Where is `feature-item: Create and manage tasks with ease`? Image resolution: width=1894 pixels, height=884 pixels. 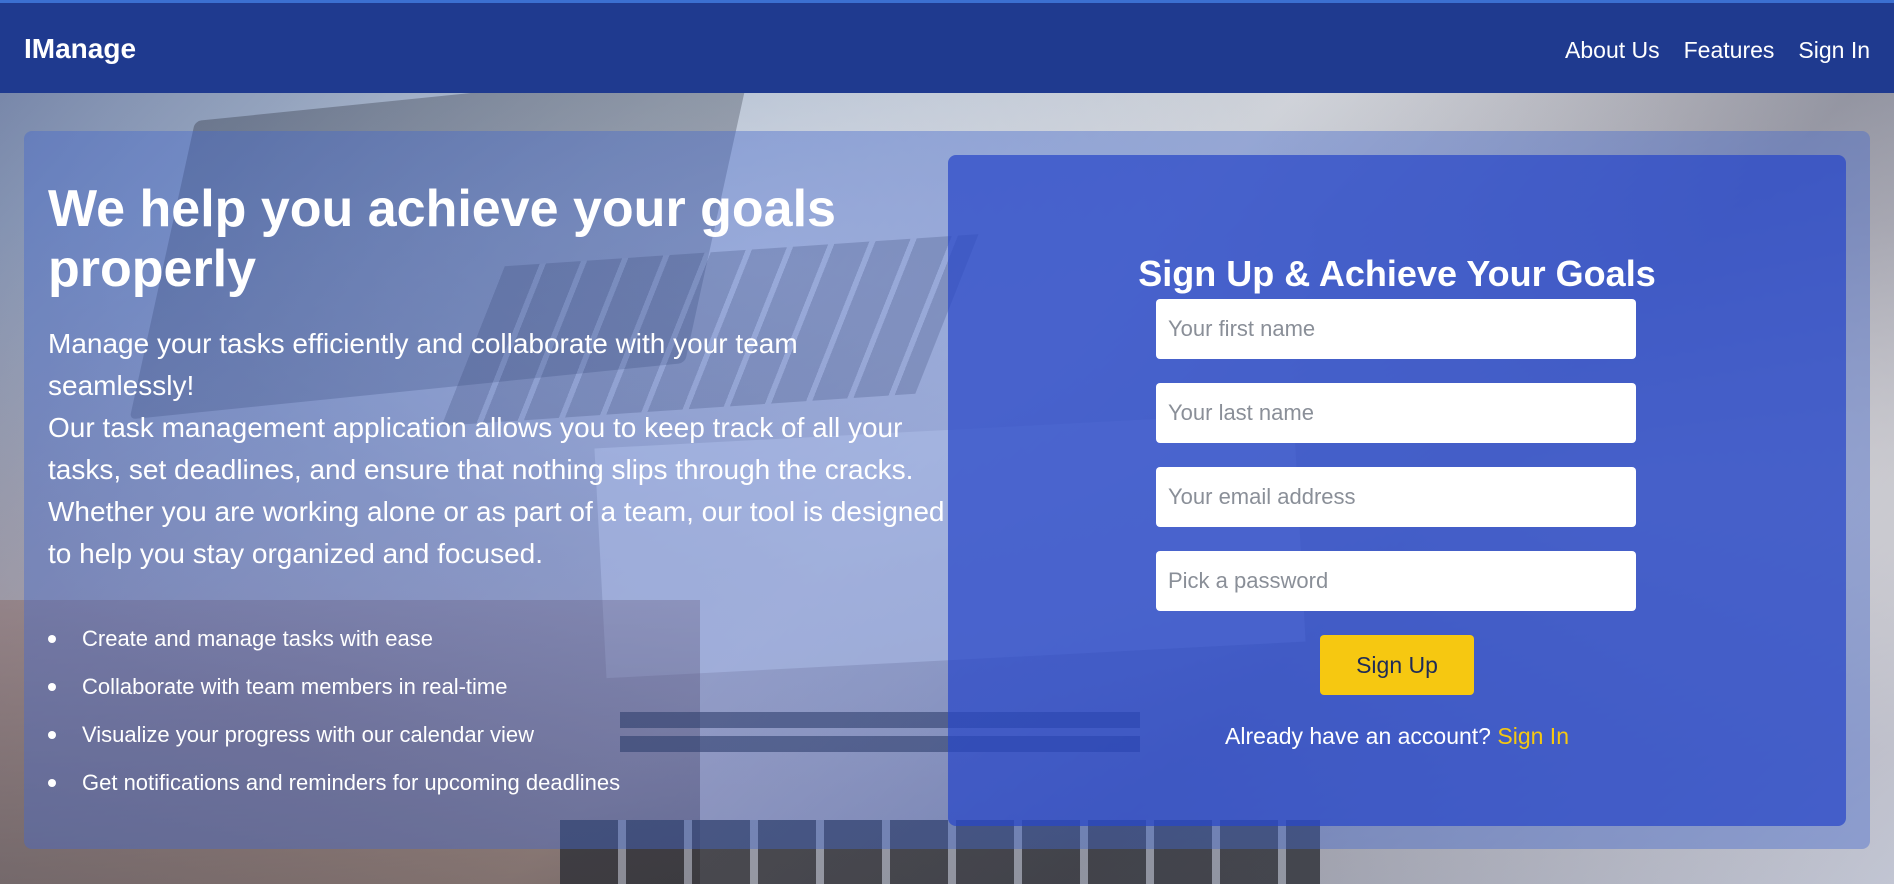
feature-item: Create and manage tasks with ease is located at coordinates (498, 639).